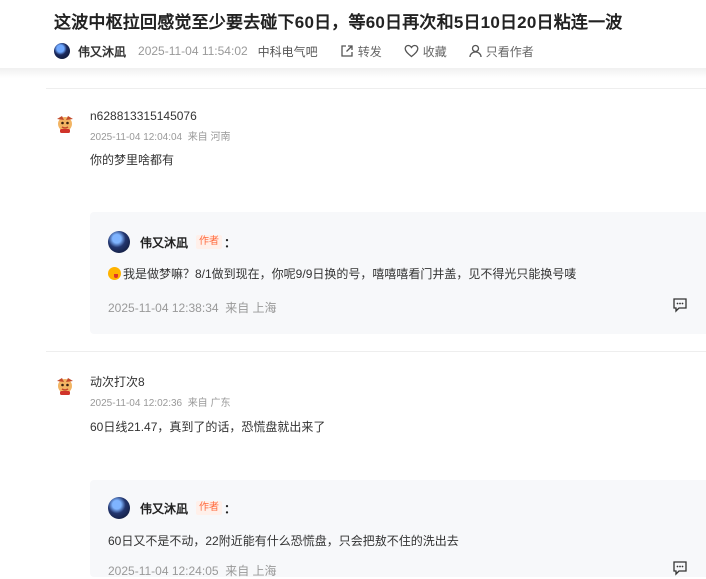  Describe the element at coordinates (132, 160) in the screenshot. I see `comment-text: 你的梦里啥都有` at that location.